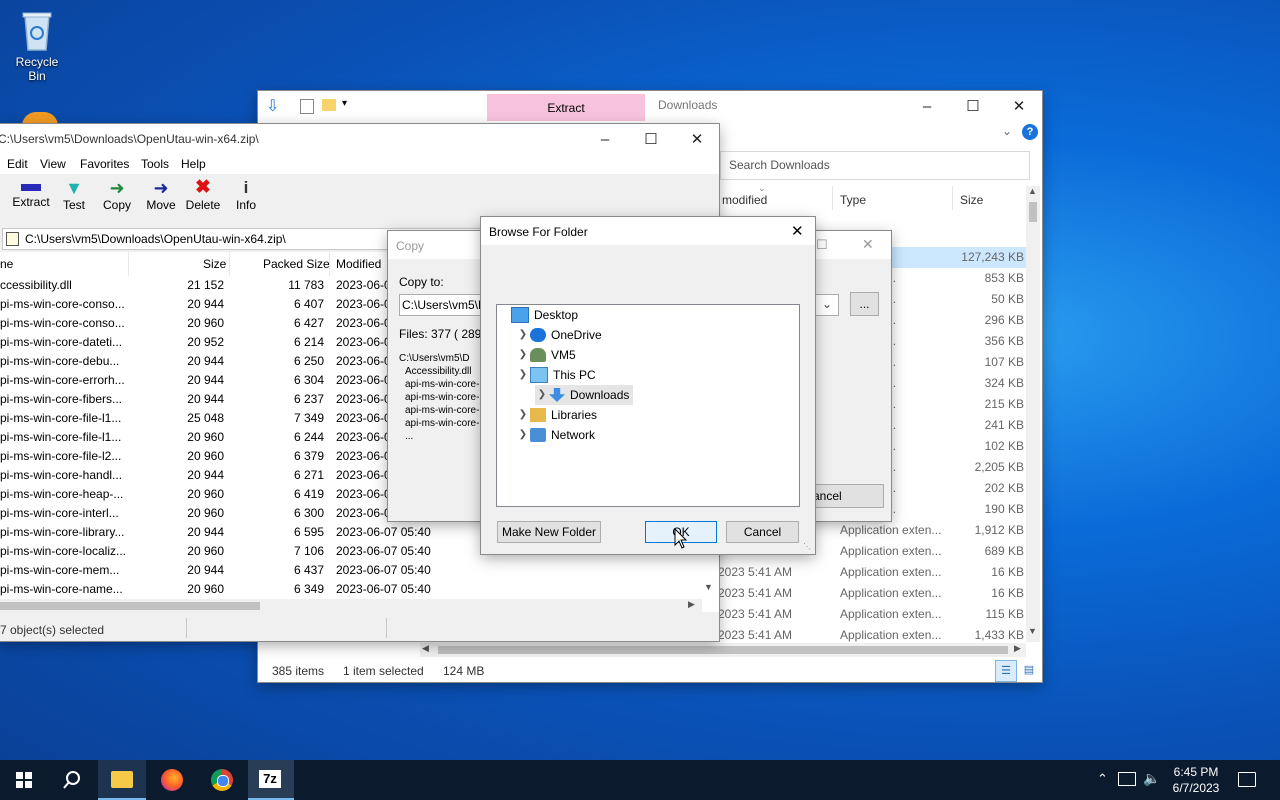 The width and height of the screenshot is (1280, 800). Describe the element at coordinates (605, 139) in the screenshot. I see `sevenzip-minimize-button: –` at that location.